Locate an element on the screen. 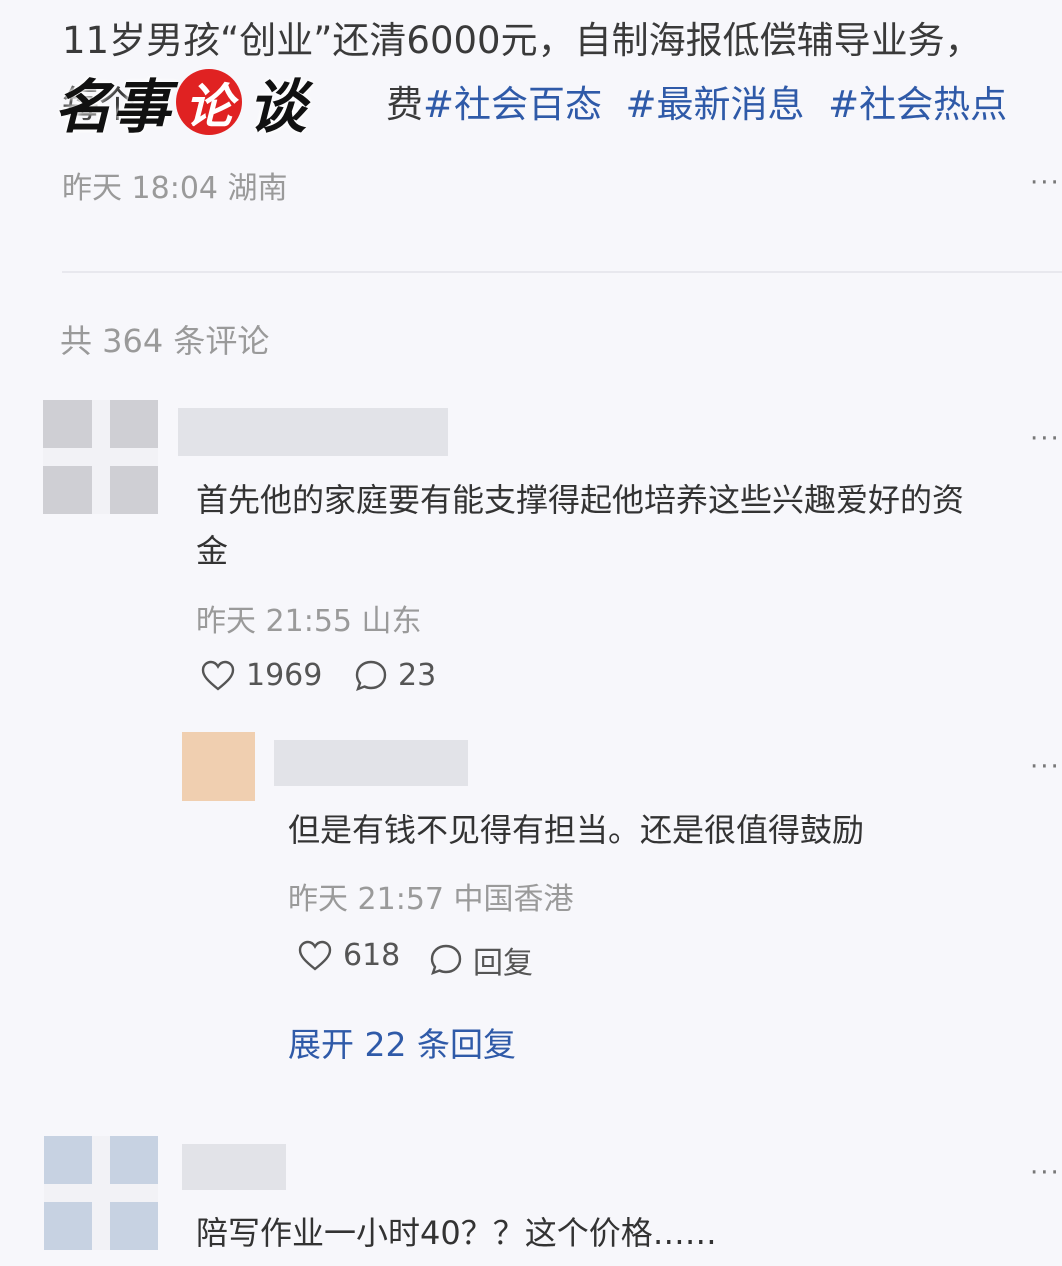 Image resolution: width=1062 pixels, height=1266 pixels. post-title-mid: 费 is located at coordinates (404, 104).